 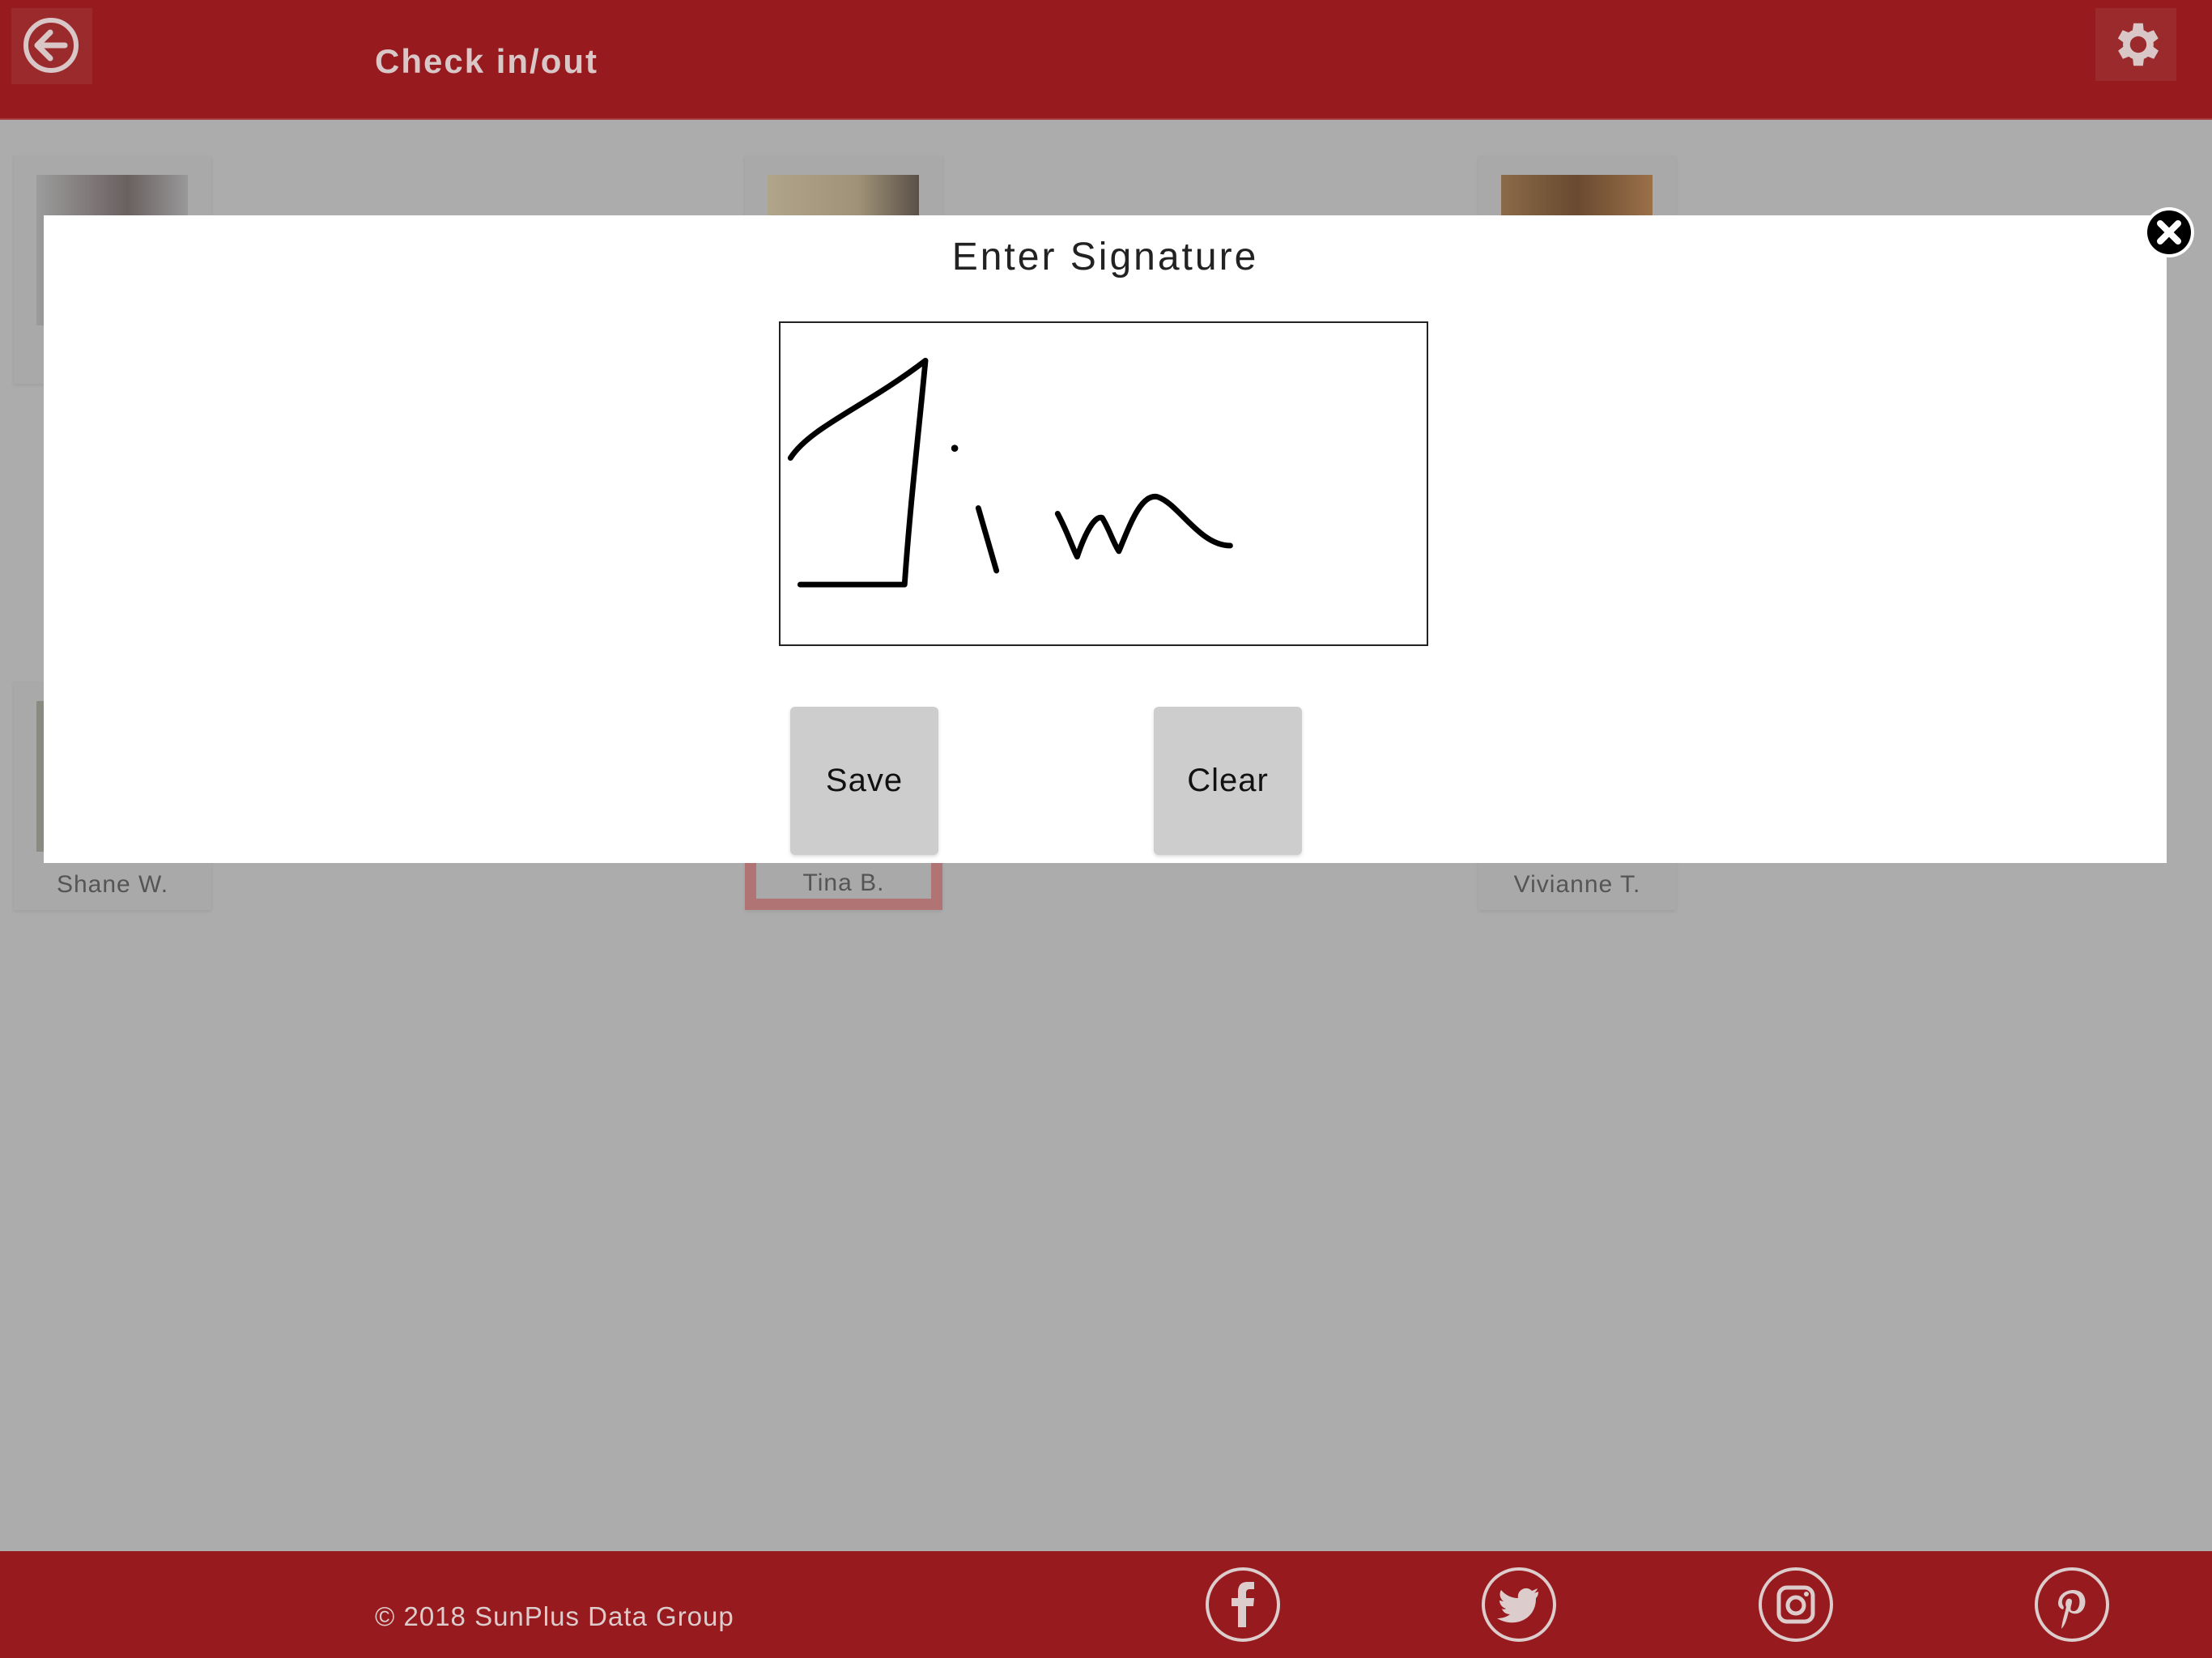 I want to click on facebook-icon, so click(x=1243, y=1604).